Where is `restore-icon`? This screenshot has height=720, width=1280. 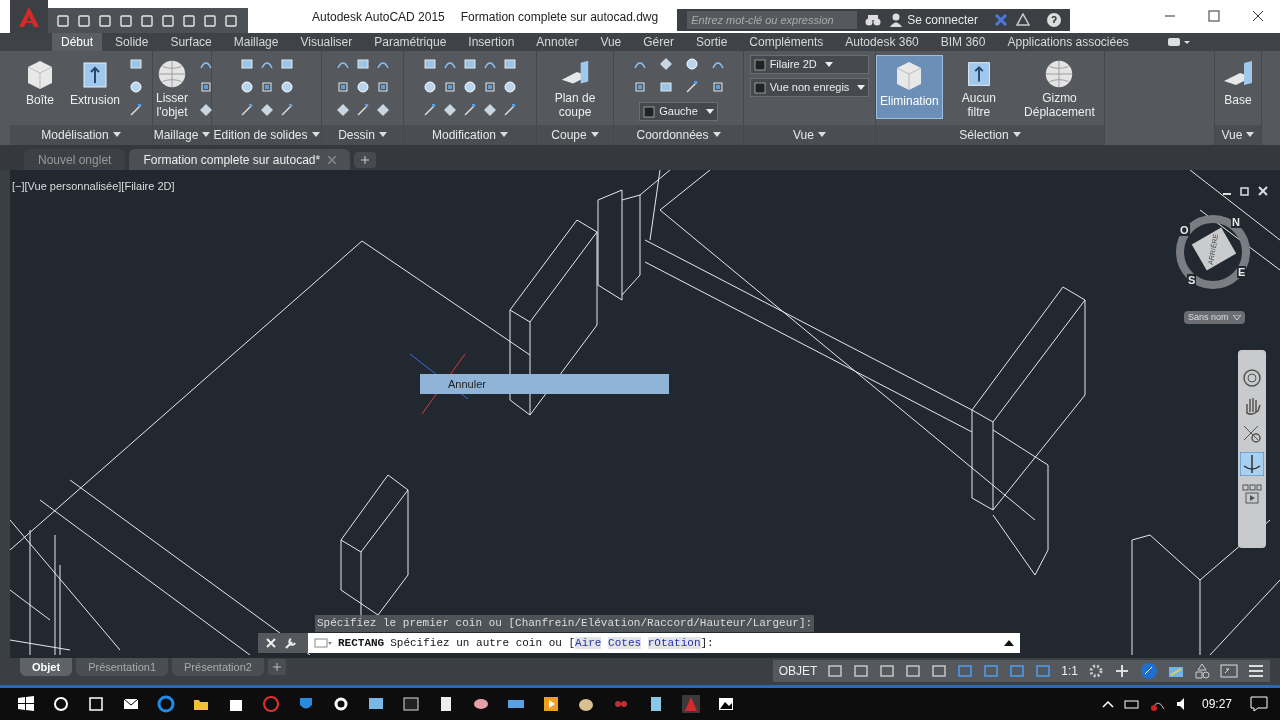
restore-icon is located at coordinates (1245, 191).